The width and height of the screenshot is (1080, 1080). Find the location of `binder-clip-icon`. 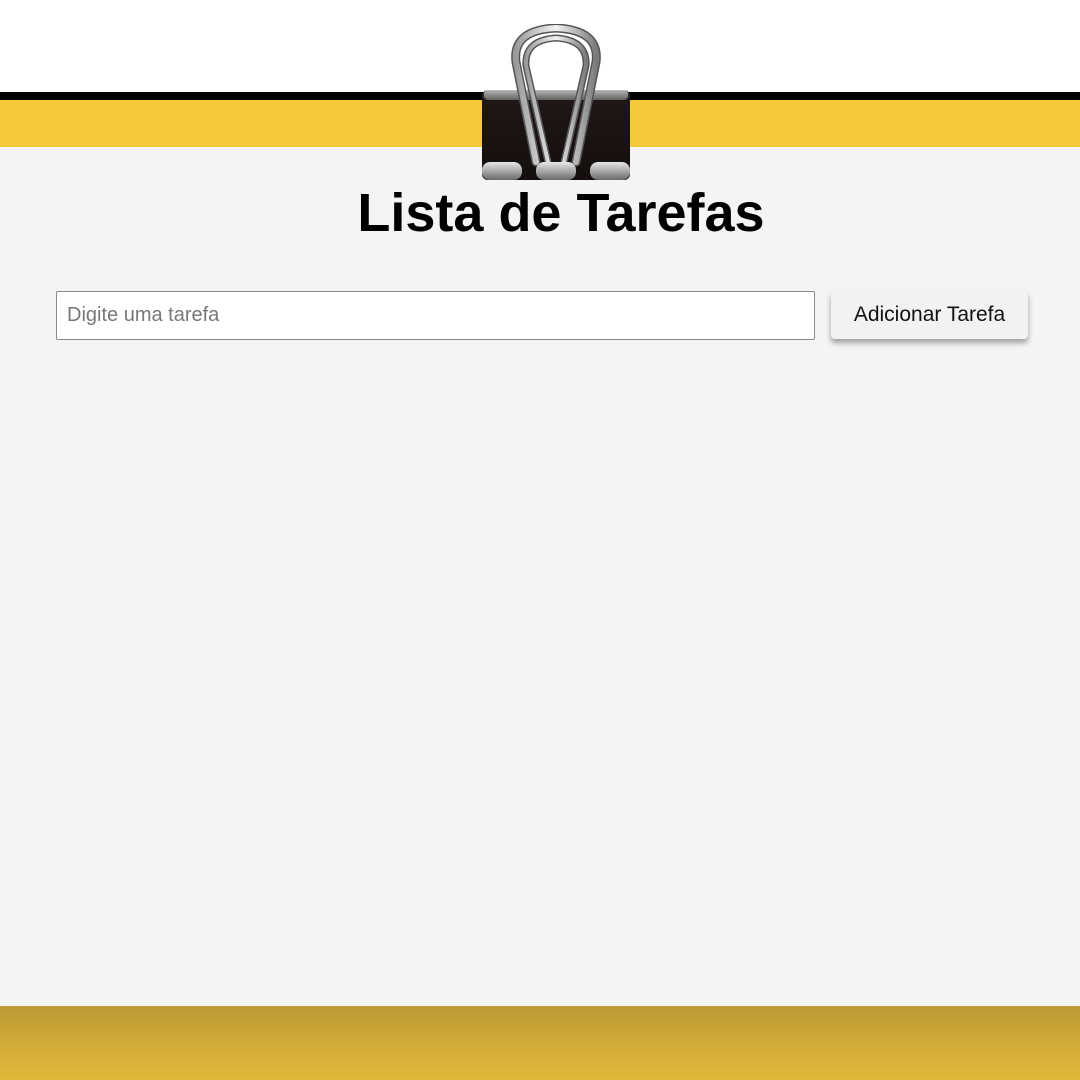

binder-clip-icon is located at coordinates (556, 102).